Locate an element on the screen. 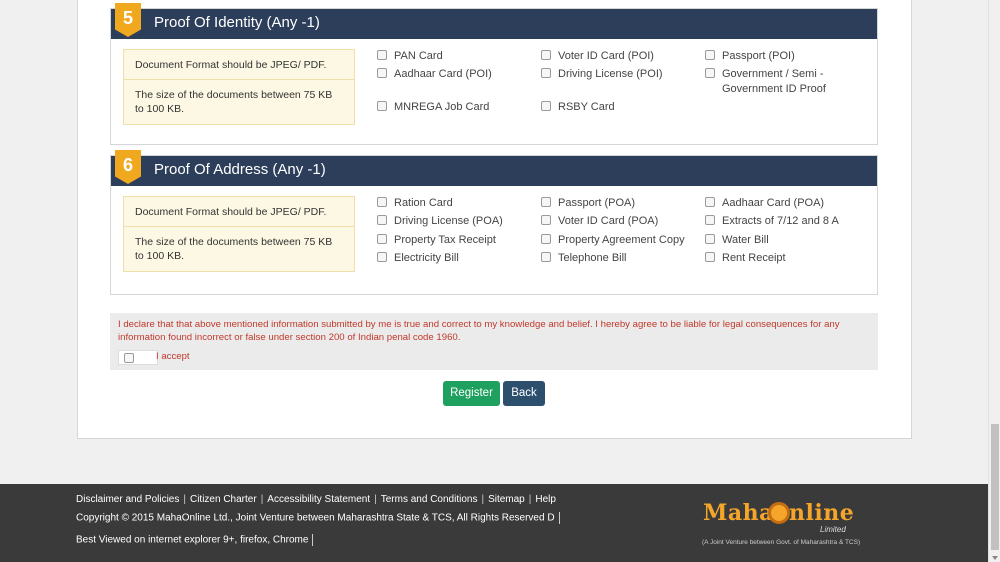  footer-link-help: Help is located at coordinates (545, 499).